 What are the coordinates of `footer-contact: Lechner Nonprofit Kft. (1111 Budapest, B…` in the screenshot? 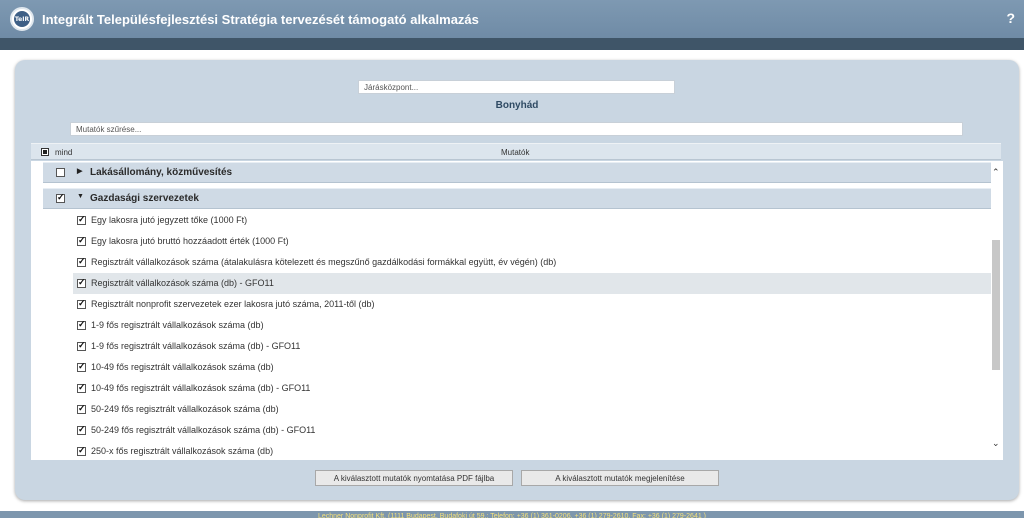 It's located at (512, 514).